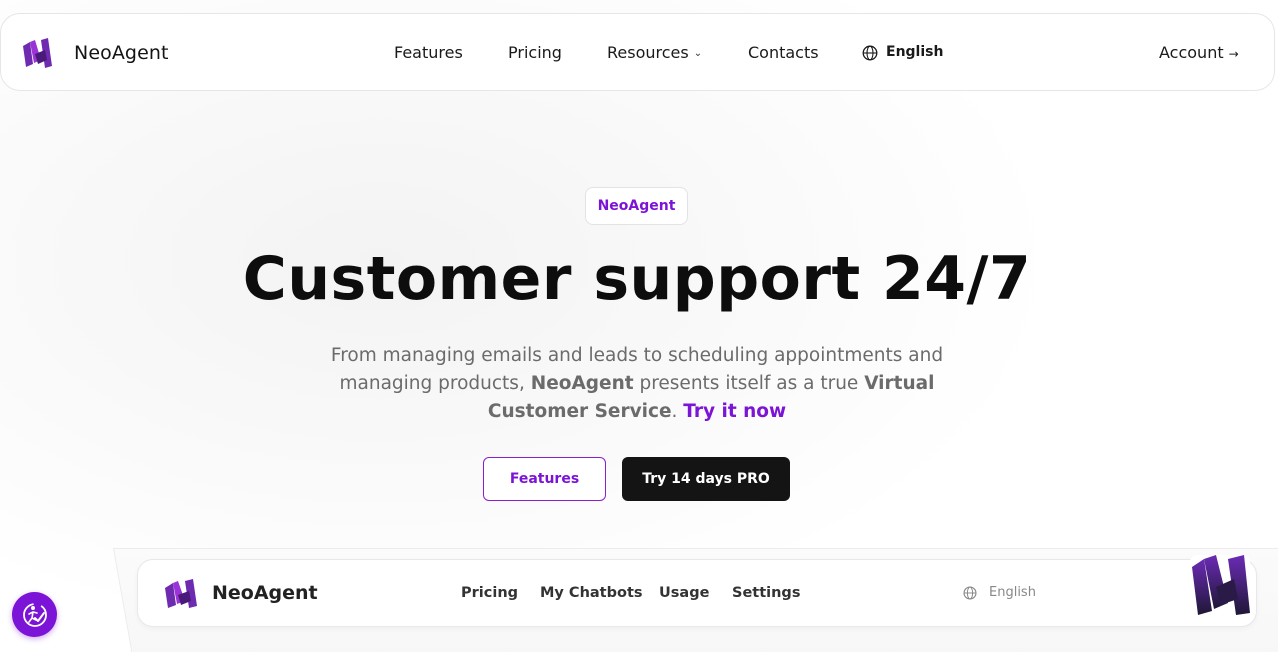  Describe the element at coordinates (1220, 585) in the screenshot. I see `neoagent-avatar-icon` at that location.